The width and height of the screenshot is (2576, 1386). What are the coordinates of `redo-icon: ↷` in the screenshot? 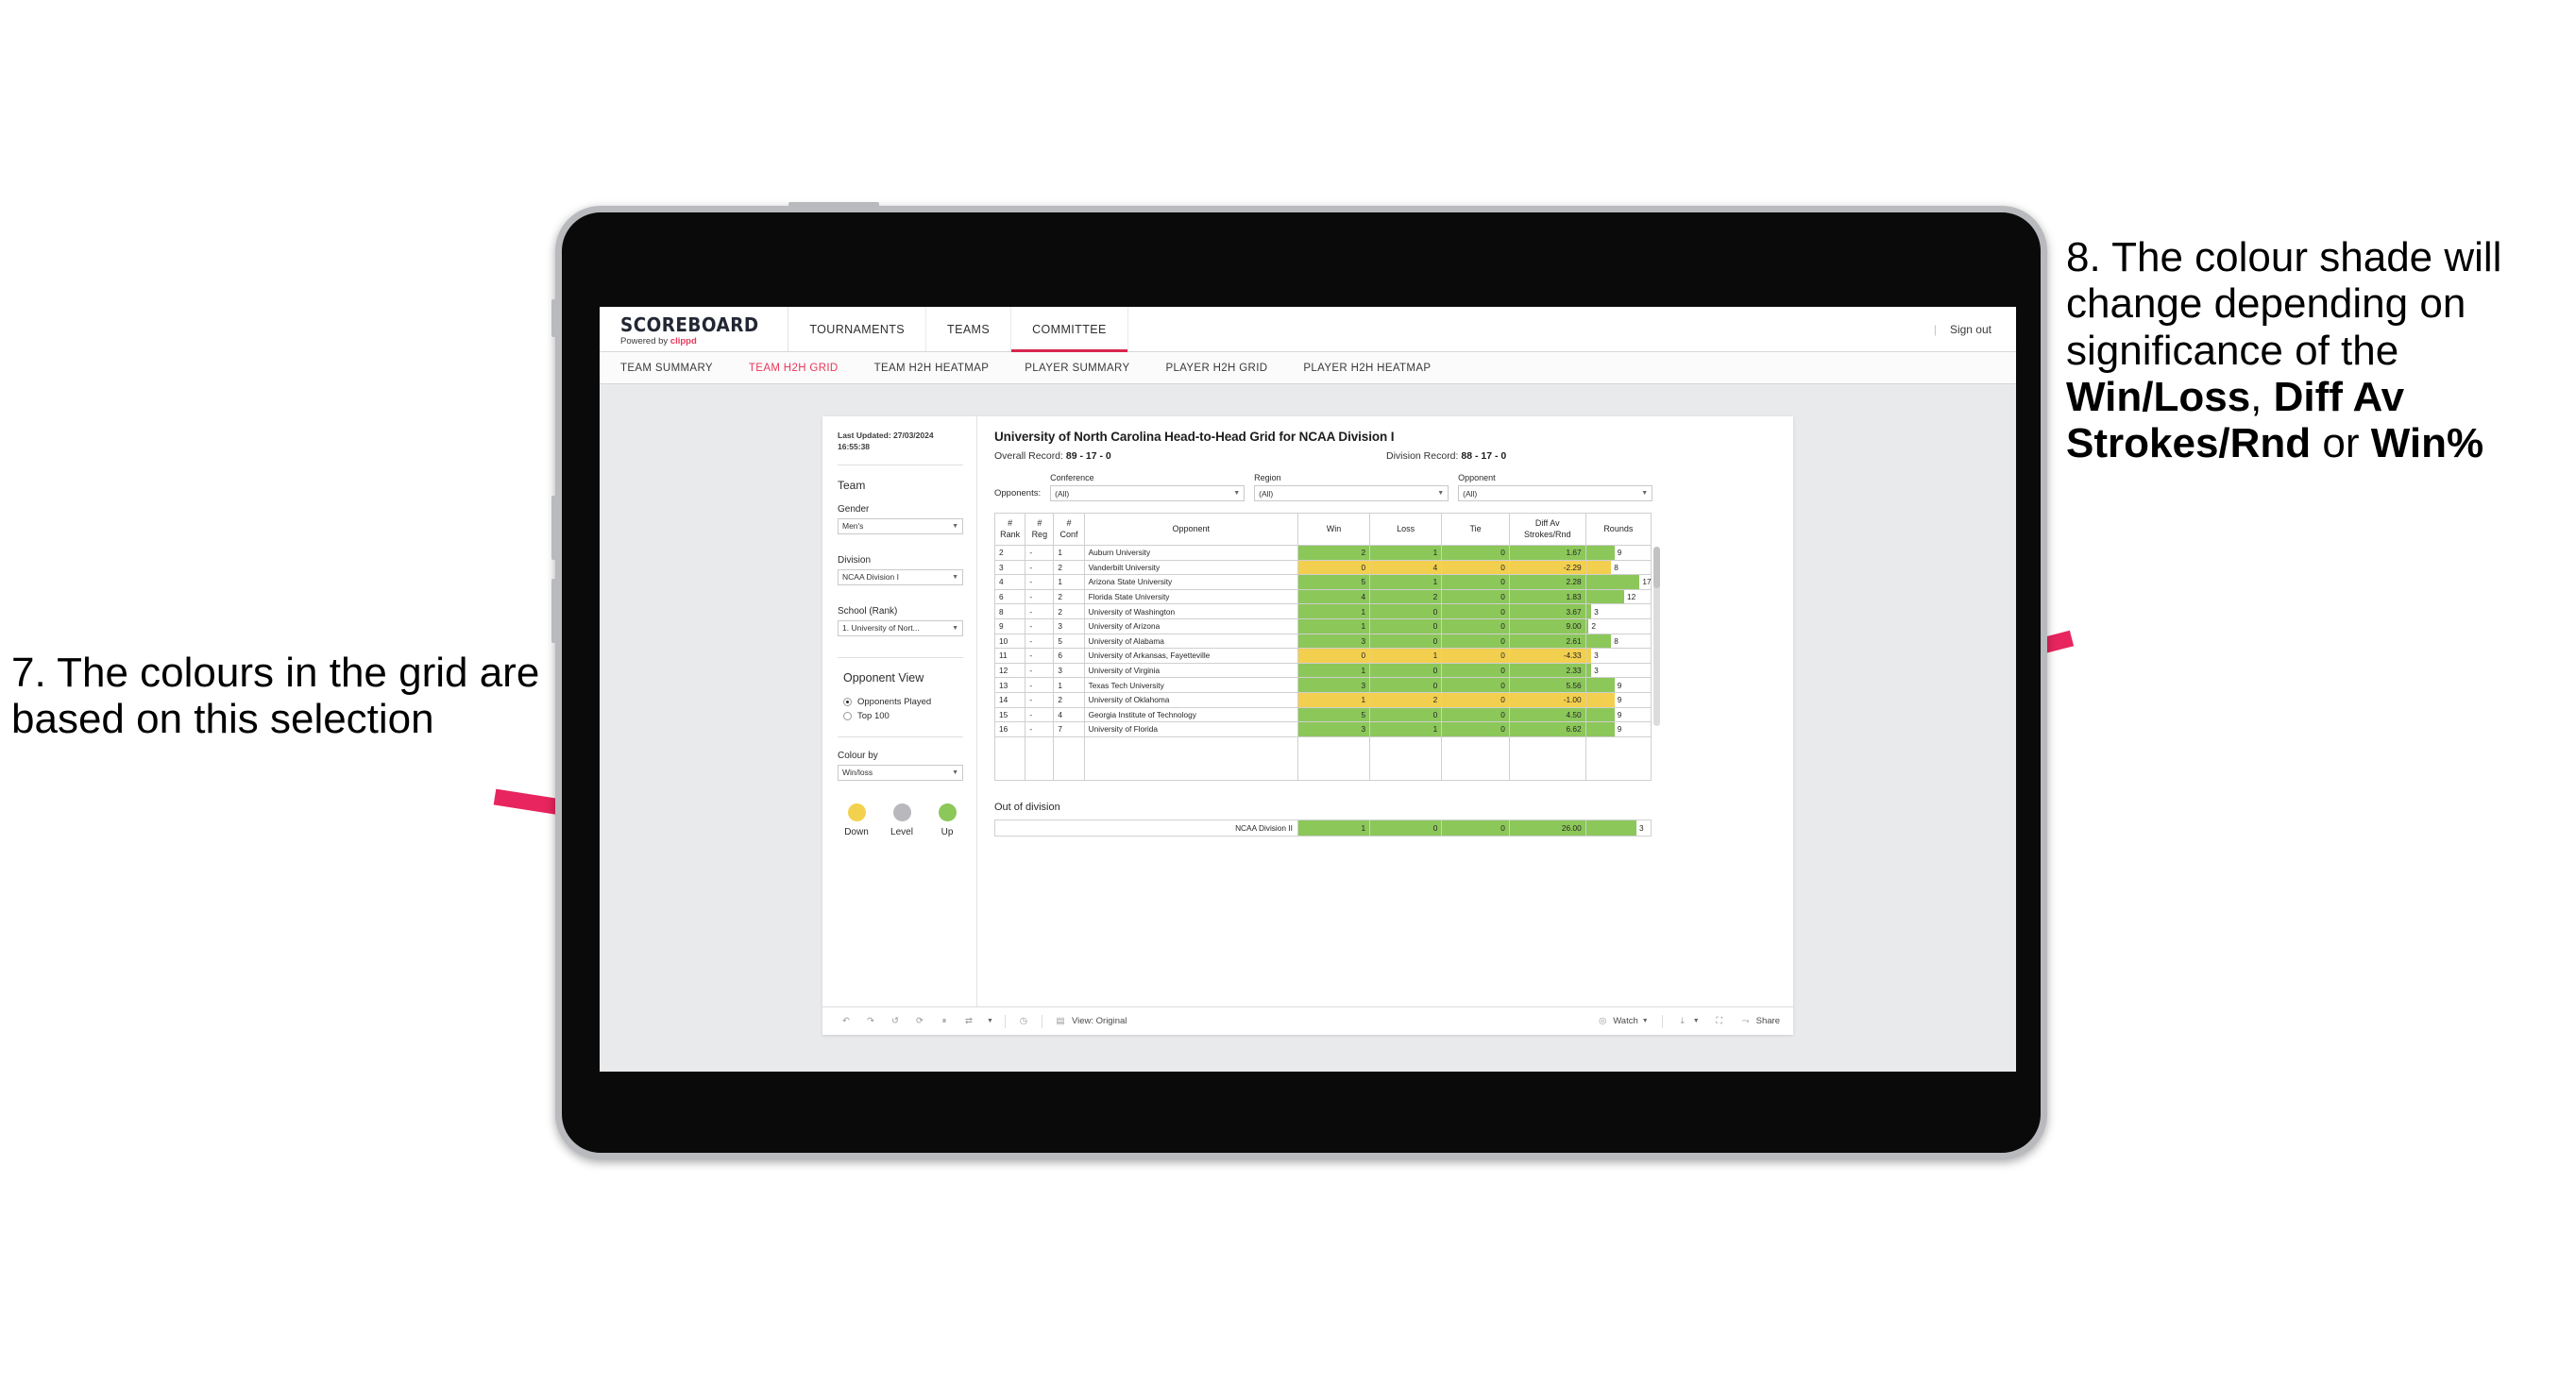 It's located at (870, 1021).